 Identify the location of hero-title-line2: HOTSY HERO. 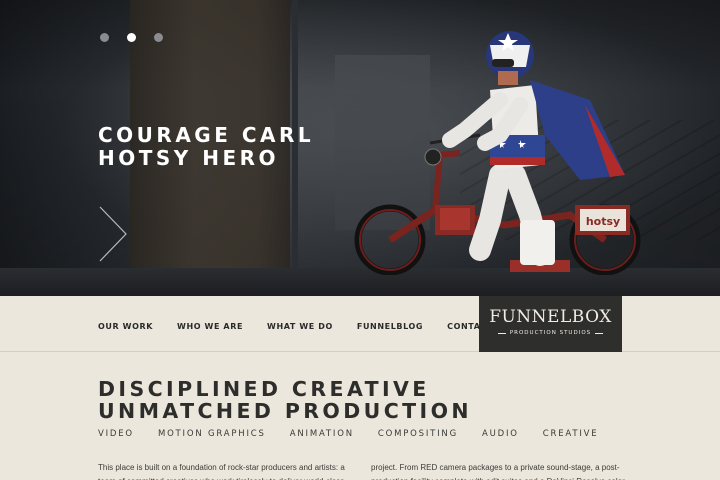
(189, 158).